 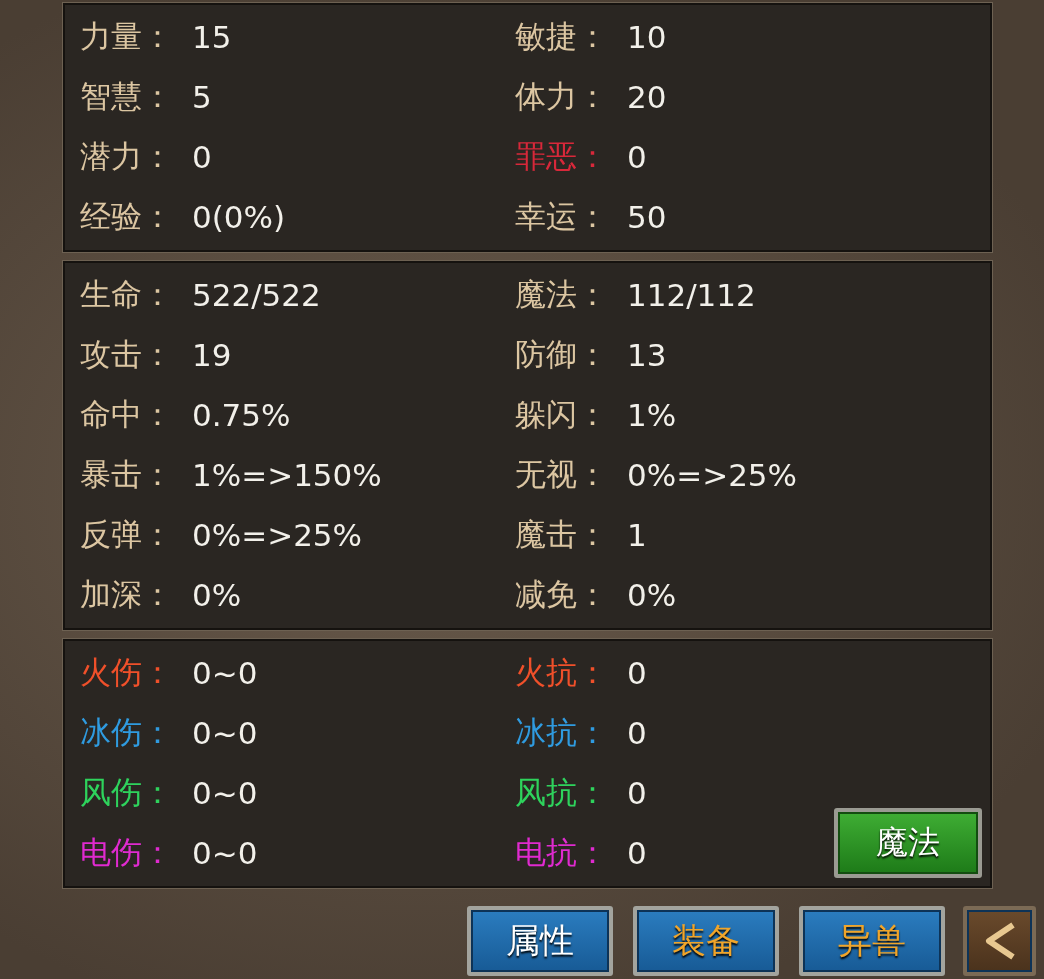 What do you see at coordinates (127, 354) in the screenshot?
I see `stat-label: 攻击：` at bounding box center [127, 354].